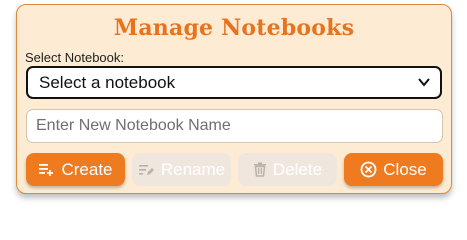 Image resolution: width=467 pixels, height=240 pixels. Describe the element at coordinates (297, 169) in the screenshot. I see `delete-button-label: Delete` at that location.